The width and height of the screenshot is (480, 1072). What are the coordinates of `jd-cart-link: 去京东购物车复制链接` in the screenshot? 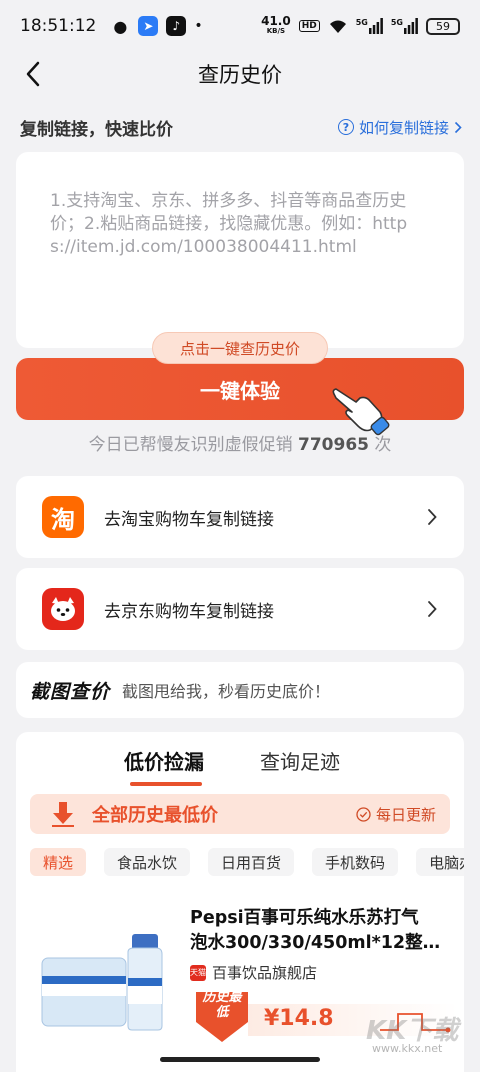 It's located at (240, 609).